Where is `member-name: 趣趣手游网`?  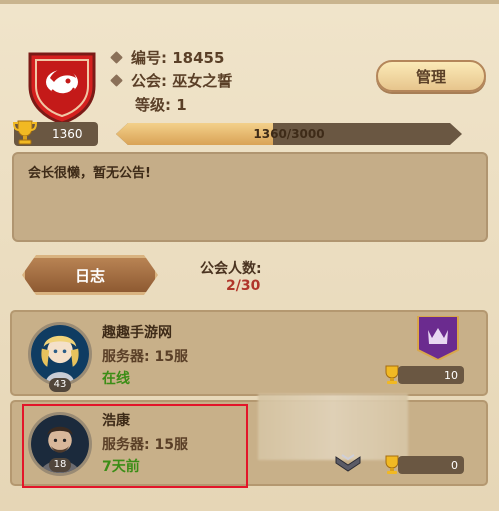 member-name: 趣趣手游网 is located at coordinates (137, 333).